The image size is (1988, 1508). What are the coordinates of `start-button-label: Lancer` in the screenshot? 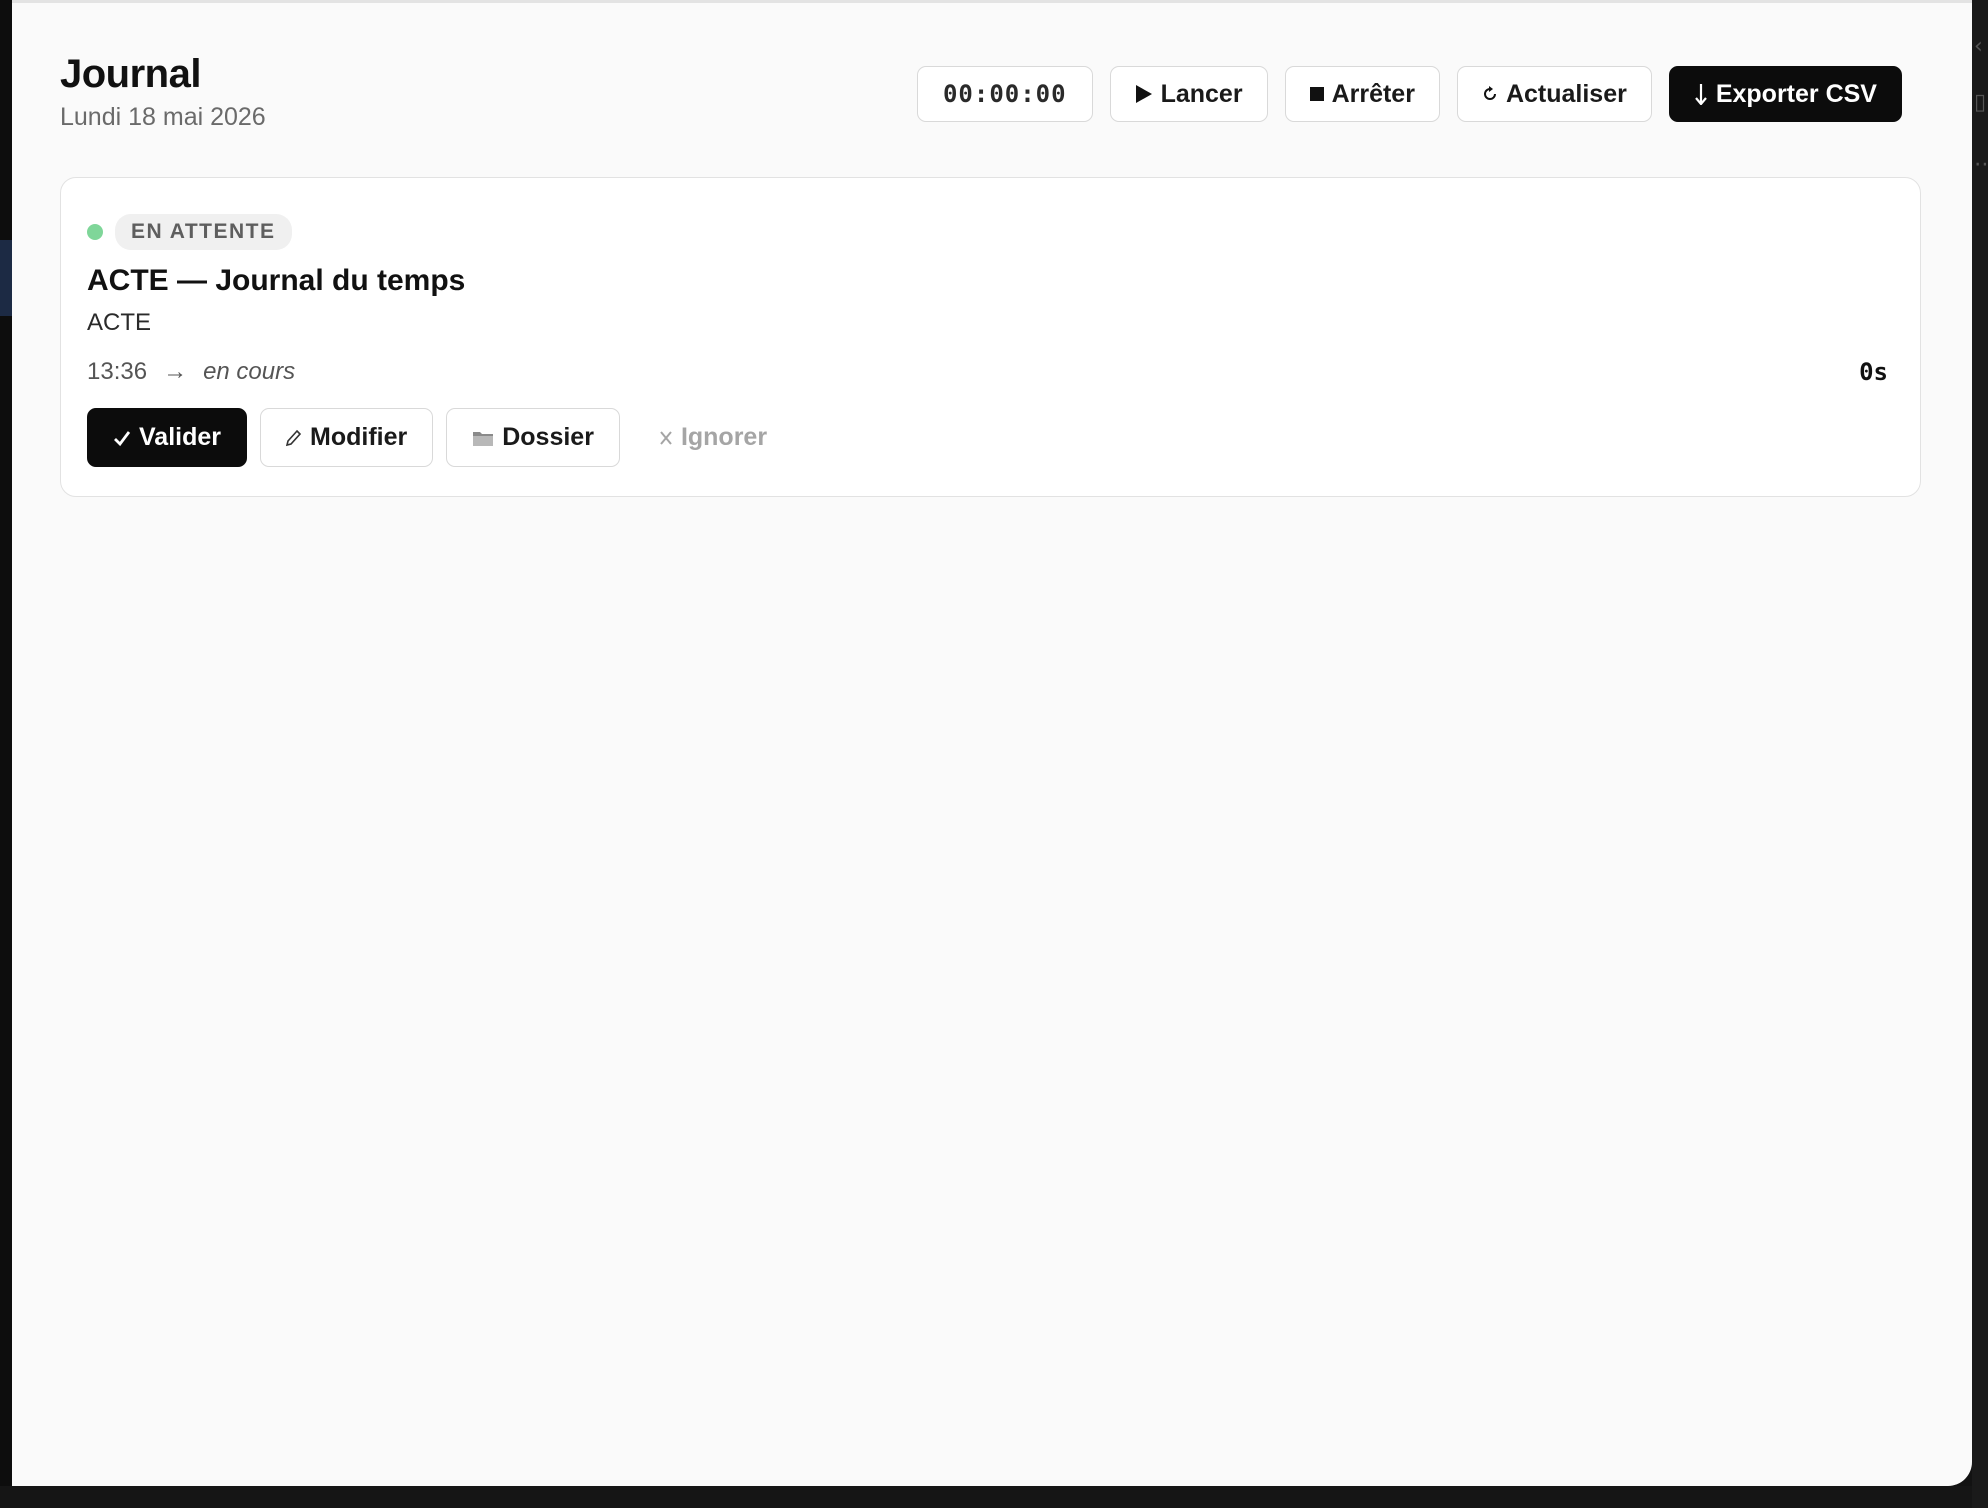 It's located at (1201, 93).